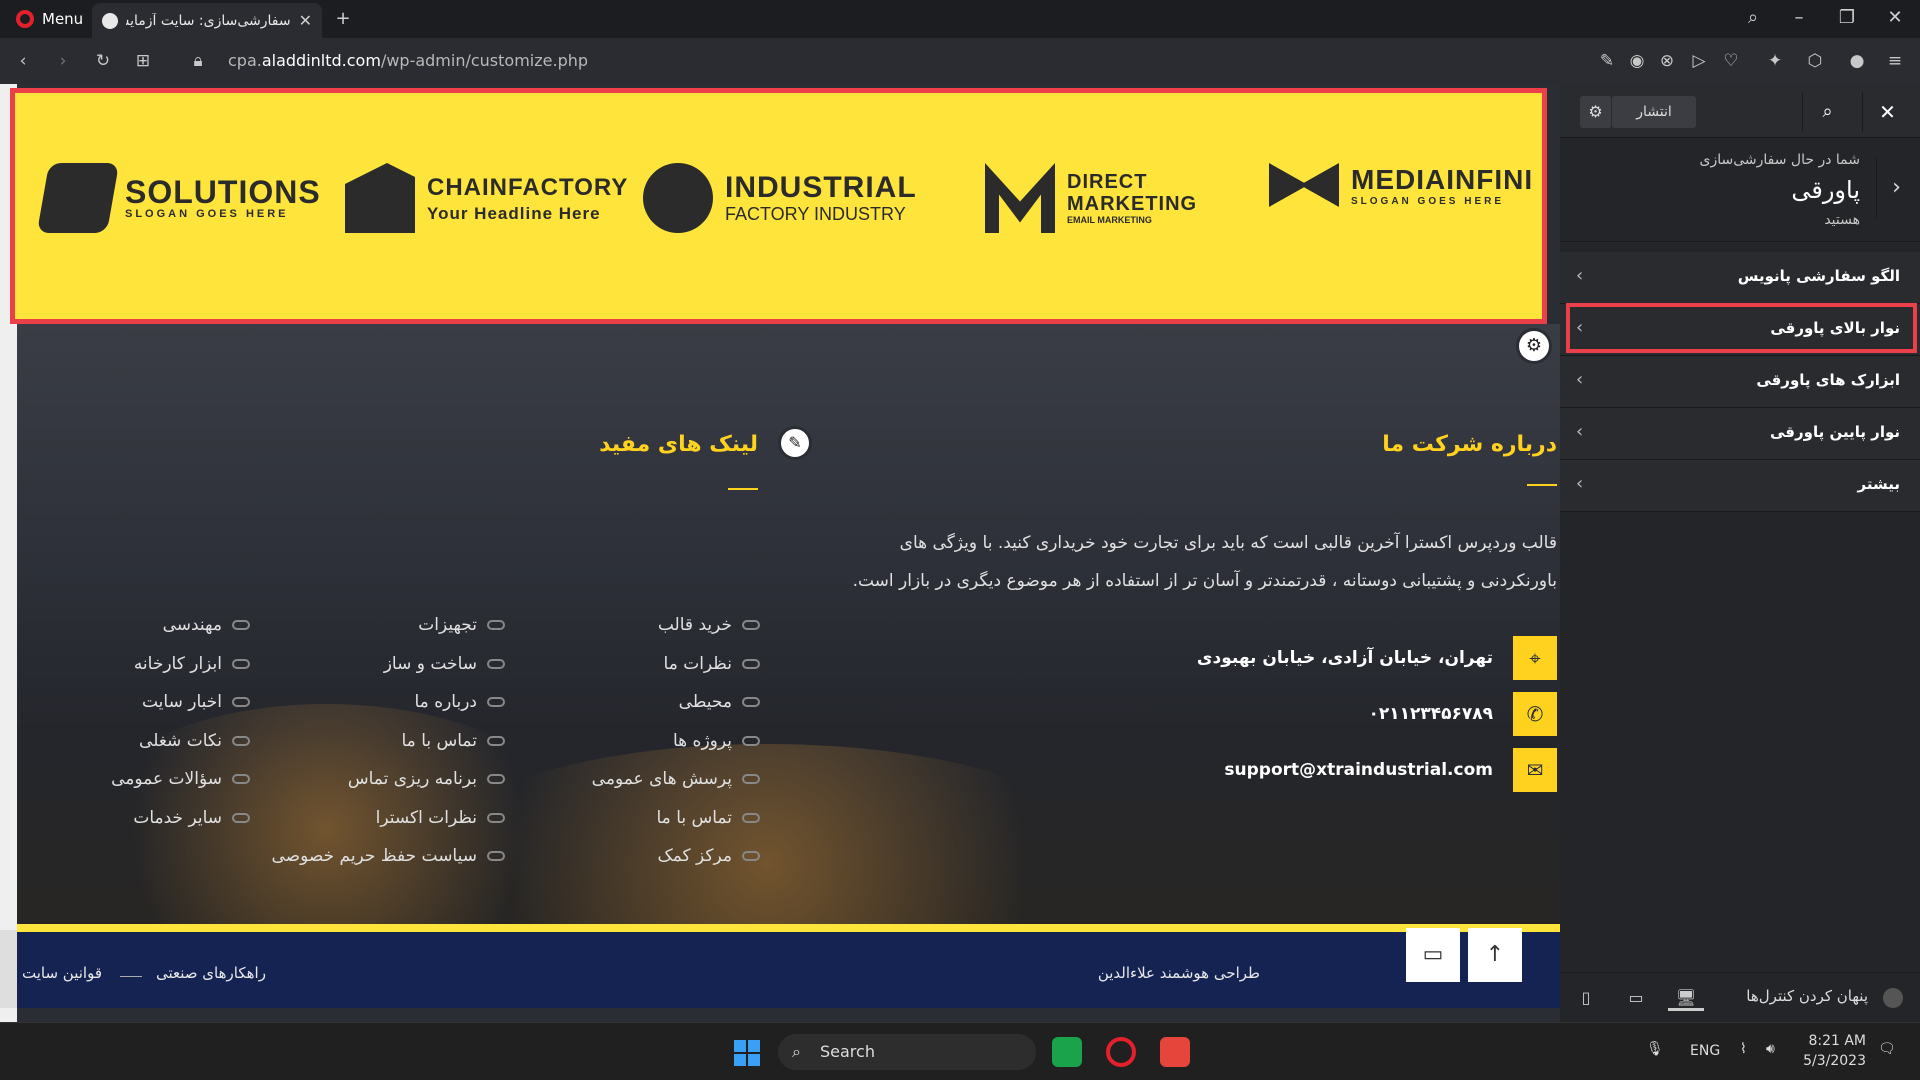 The height and width of the screenshot is (1080, 1920). What do you see at coordinates (385, 664) in the screenshot?
I see `footer-link: ساخت و ساز` at bounding box center [385, 664].